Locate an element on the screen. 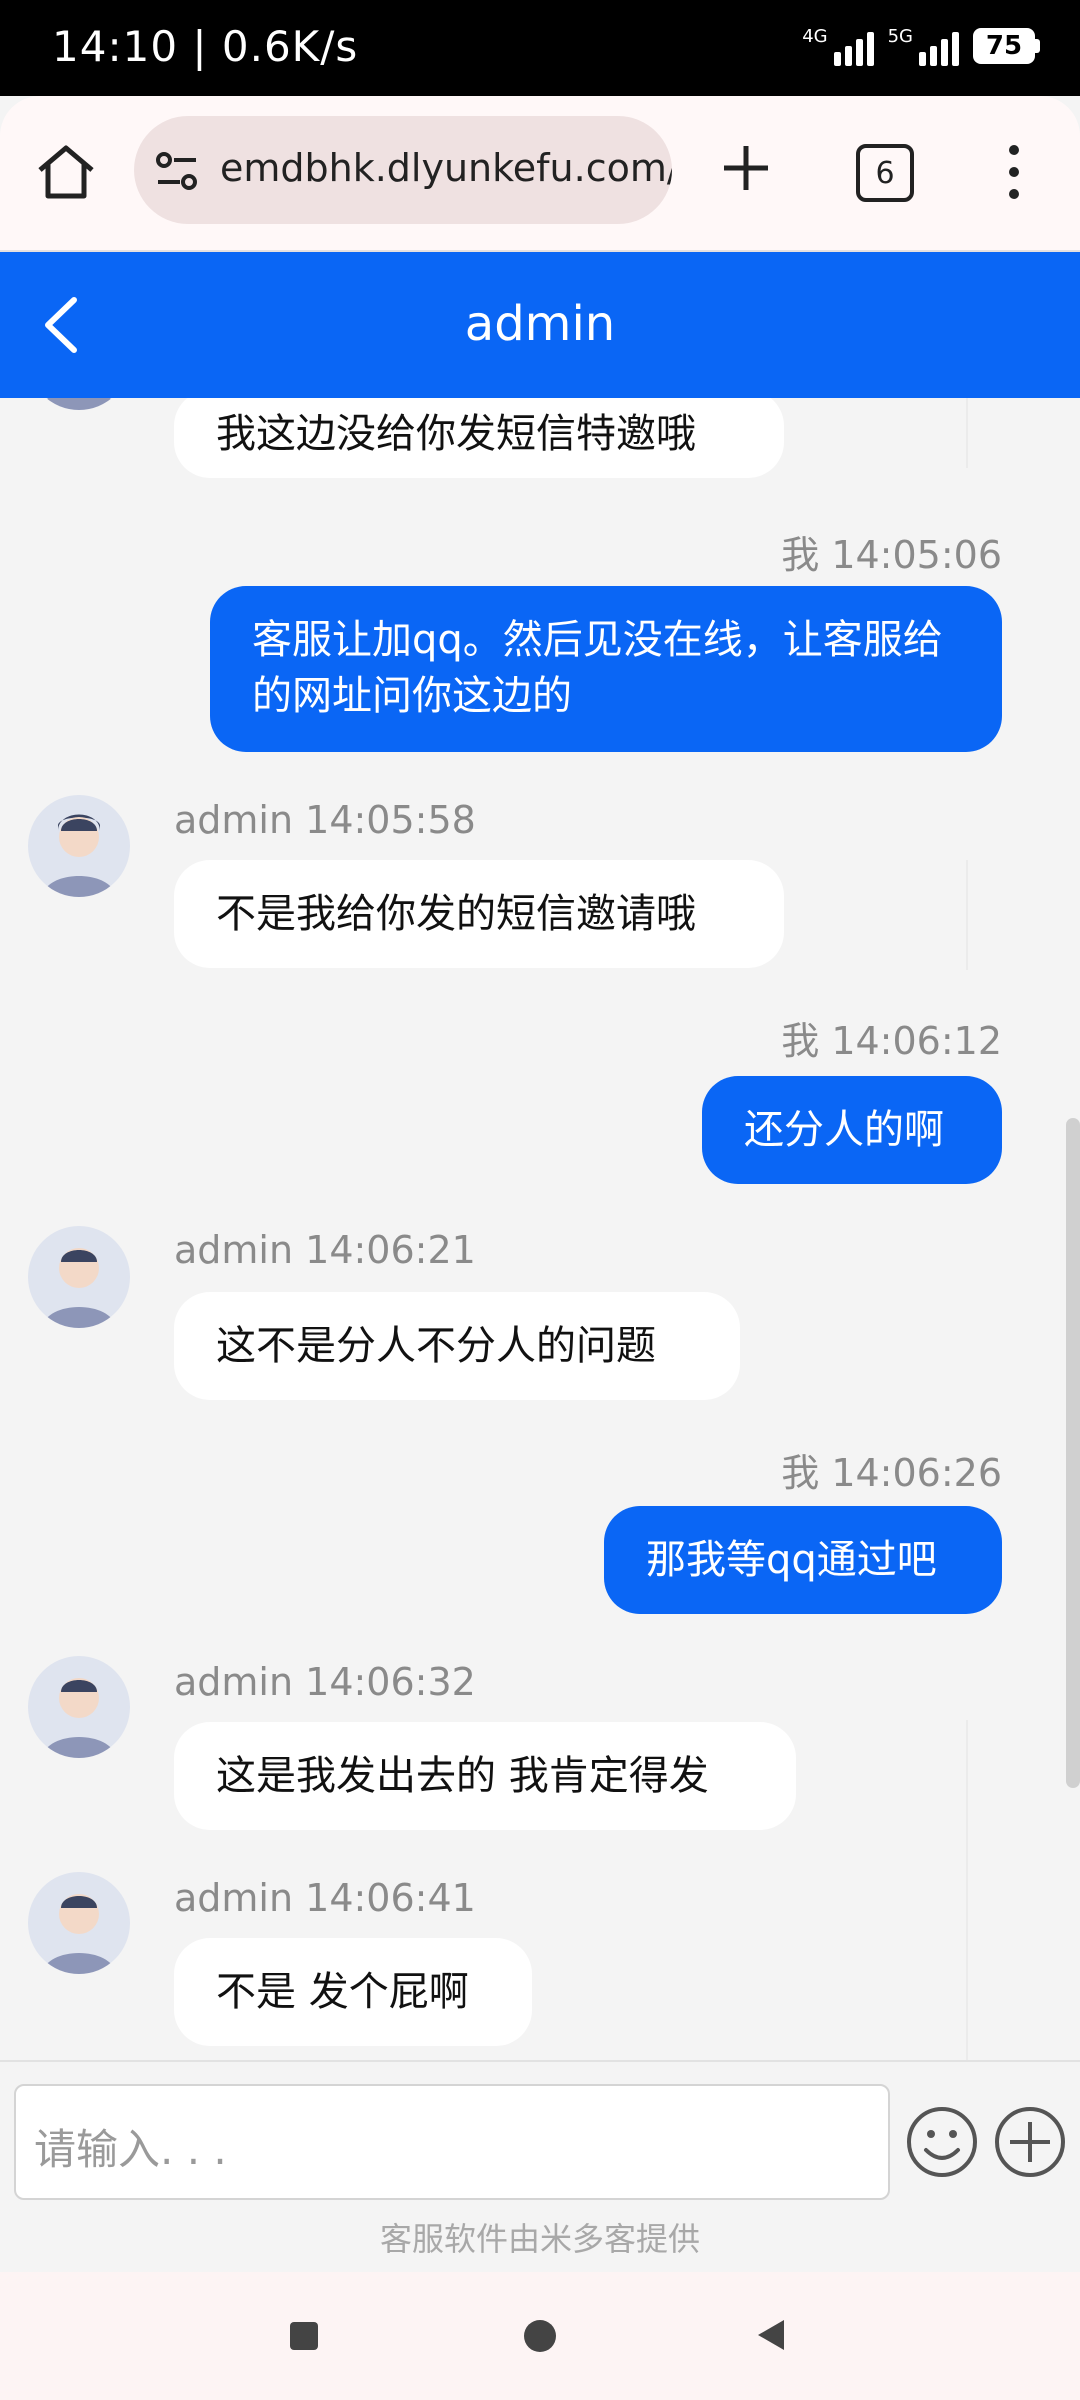  browser-toolbar: emdbhk.dlyunkefu.com/v 6 is located at coordinates (540, 174).